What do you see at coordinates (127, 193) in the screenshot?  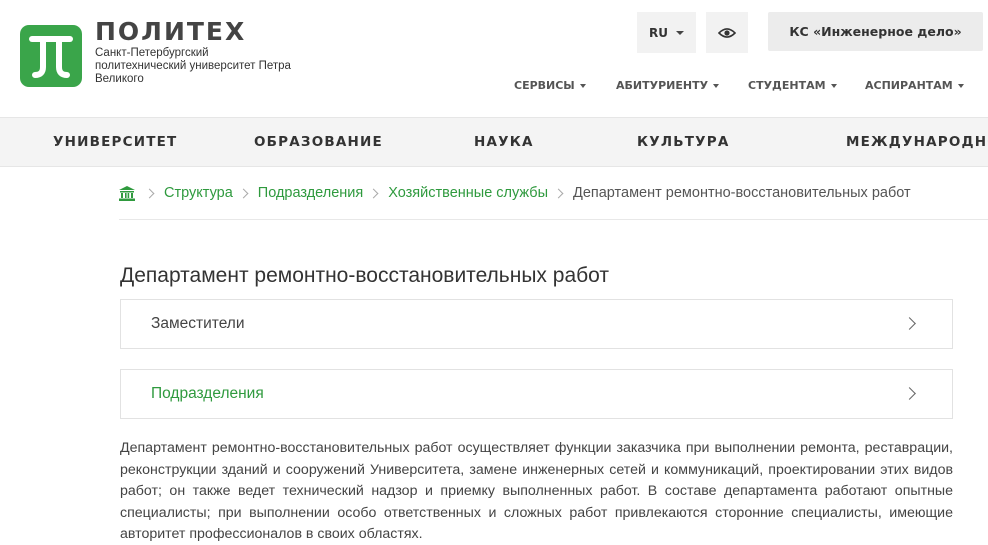 I see `home-icon` at bounding box center [127, 193].